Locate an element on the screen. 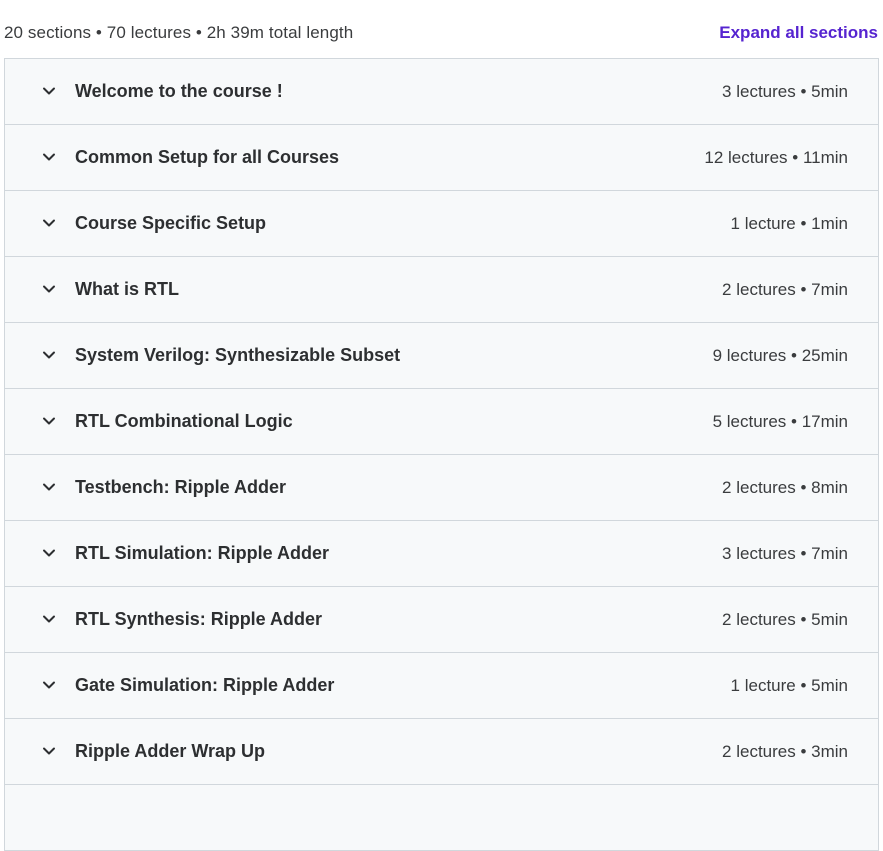 This screenshot has width=883, height=851. section-title: Gate Simulation: Ripple Adder is located at coordinates (205, 685).